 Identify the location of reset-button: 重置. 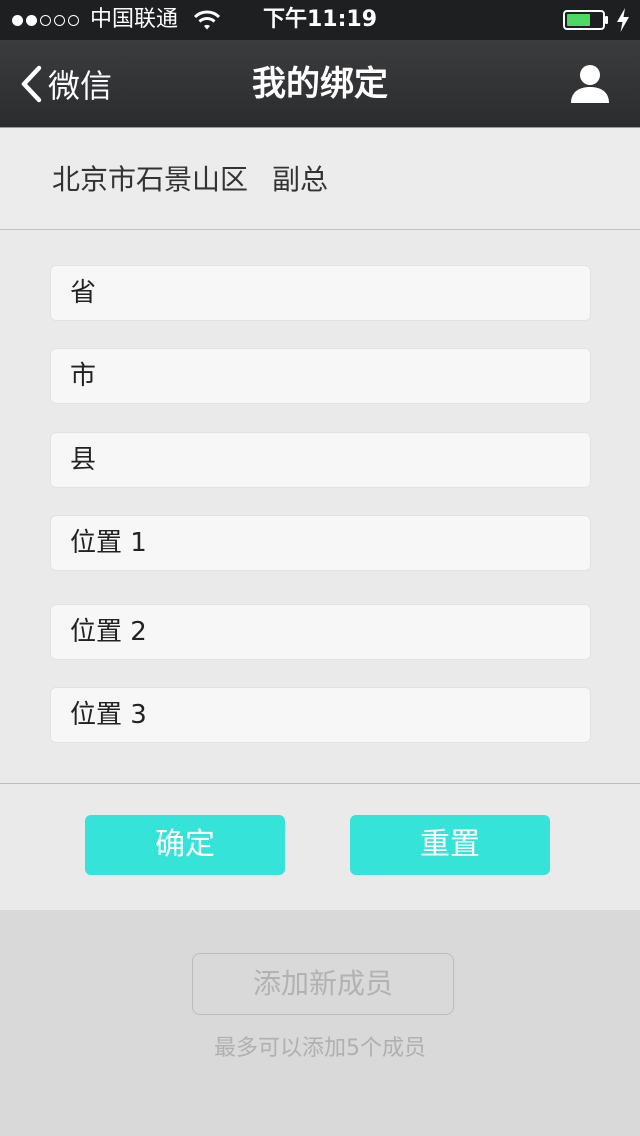
(450, 845).